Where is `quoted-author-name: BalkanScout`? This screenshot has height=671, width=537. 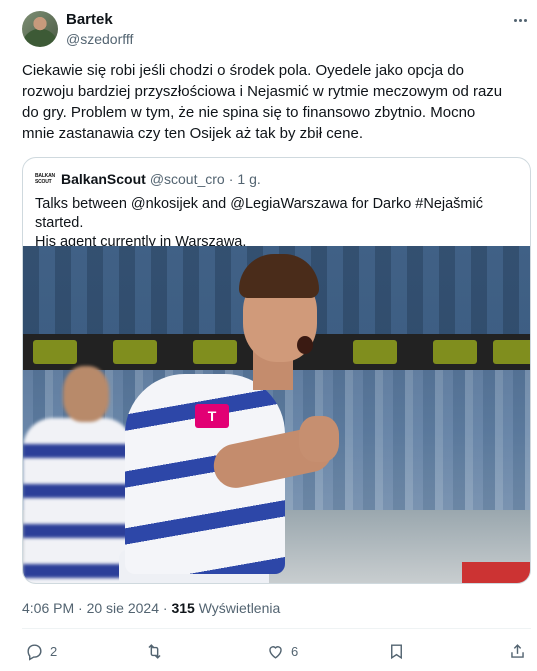
quoted-author-name: BalkanScout is located at coordinates (103, 179).